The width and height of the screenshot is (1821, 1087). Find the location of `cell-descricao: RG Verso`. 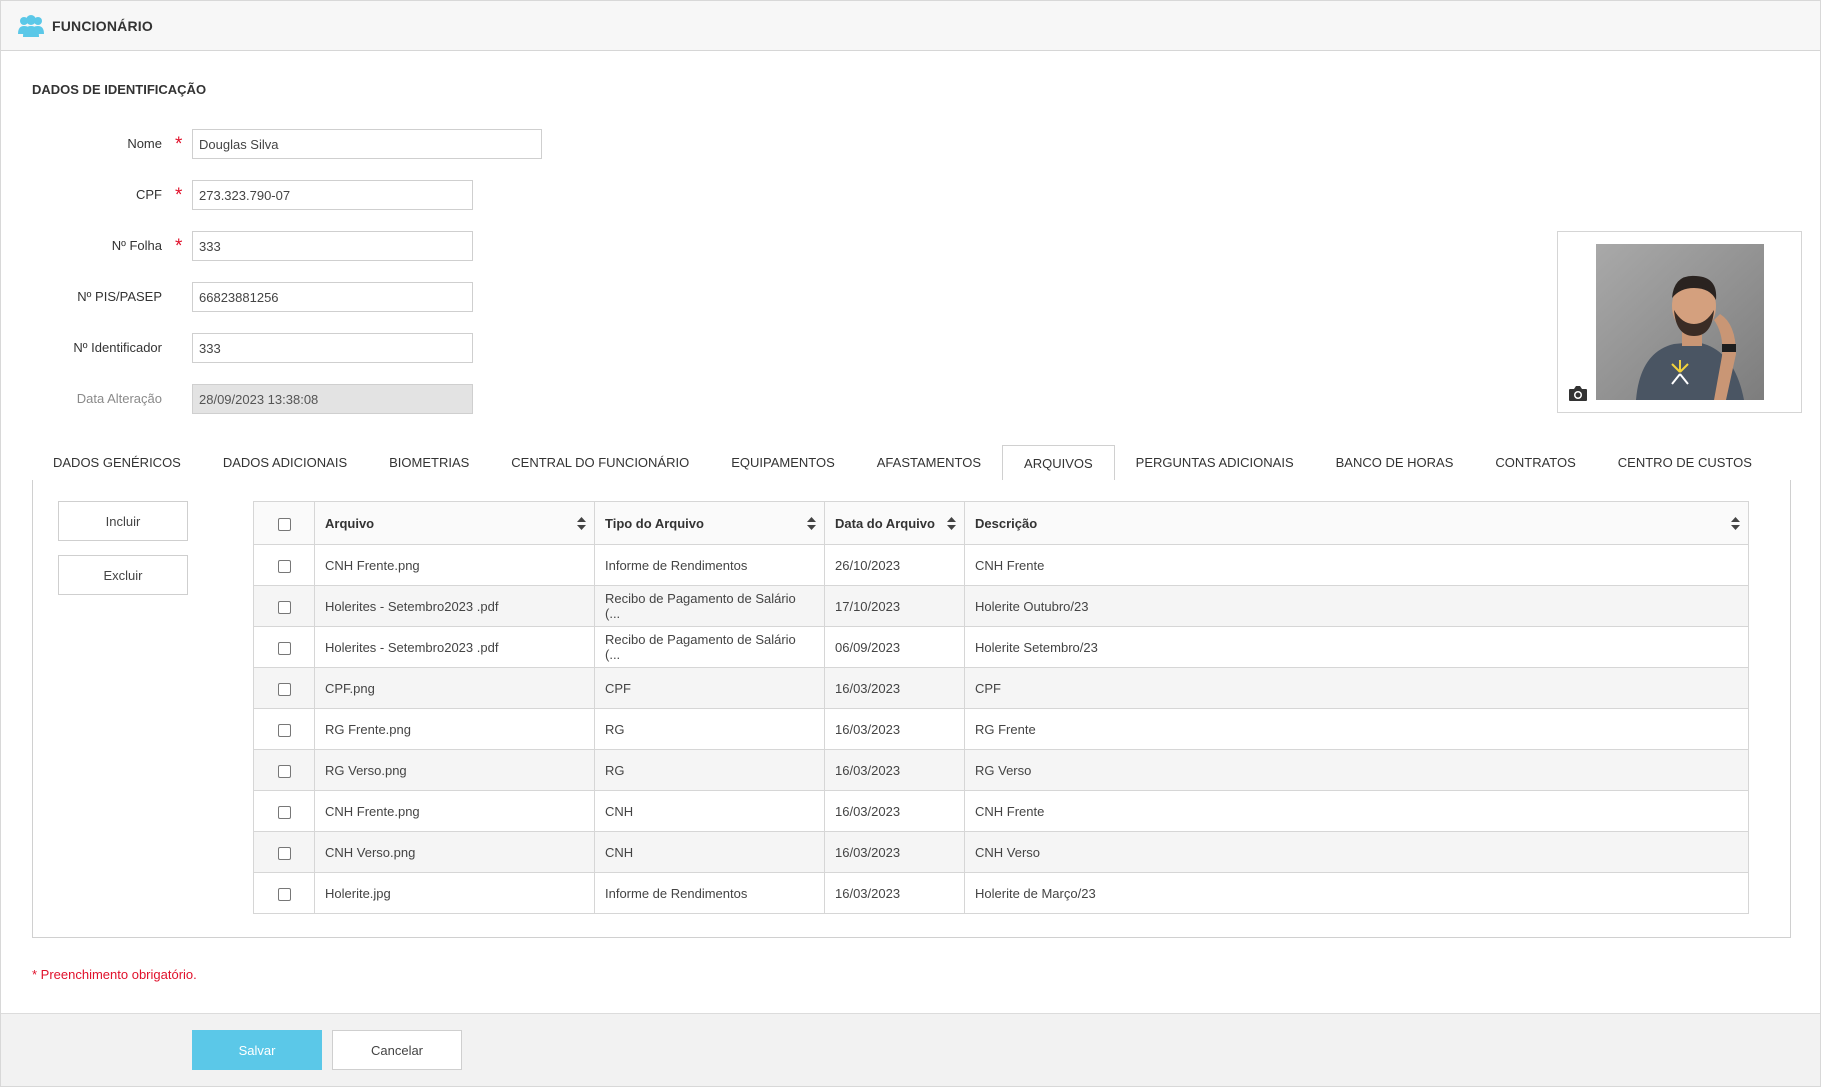

cell-descricao: RG Verso is located at coordinates (1356, 770).